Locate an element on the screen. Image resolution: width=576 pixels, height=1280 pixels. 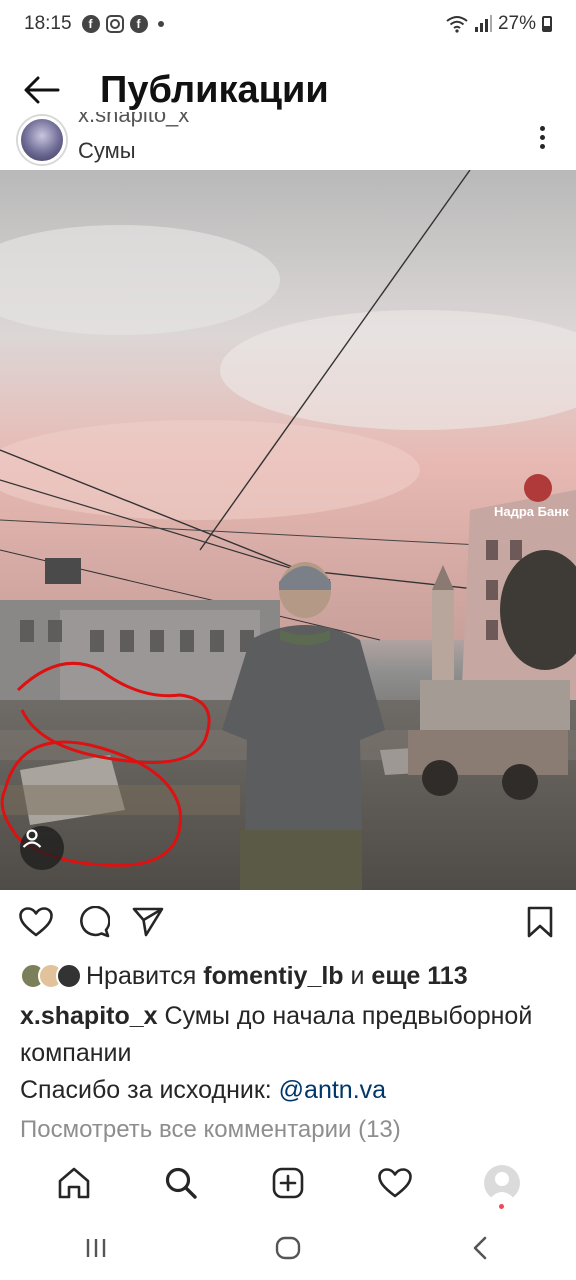
status-notifications: f f is located at coordinates (122, 24).